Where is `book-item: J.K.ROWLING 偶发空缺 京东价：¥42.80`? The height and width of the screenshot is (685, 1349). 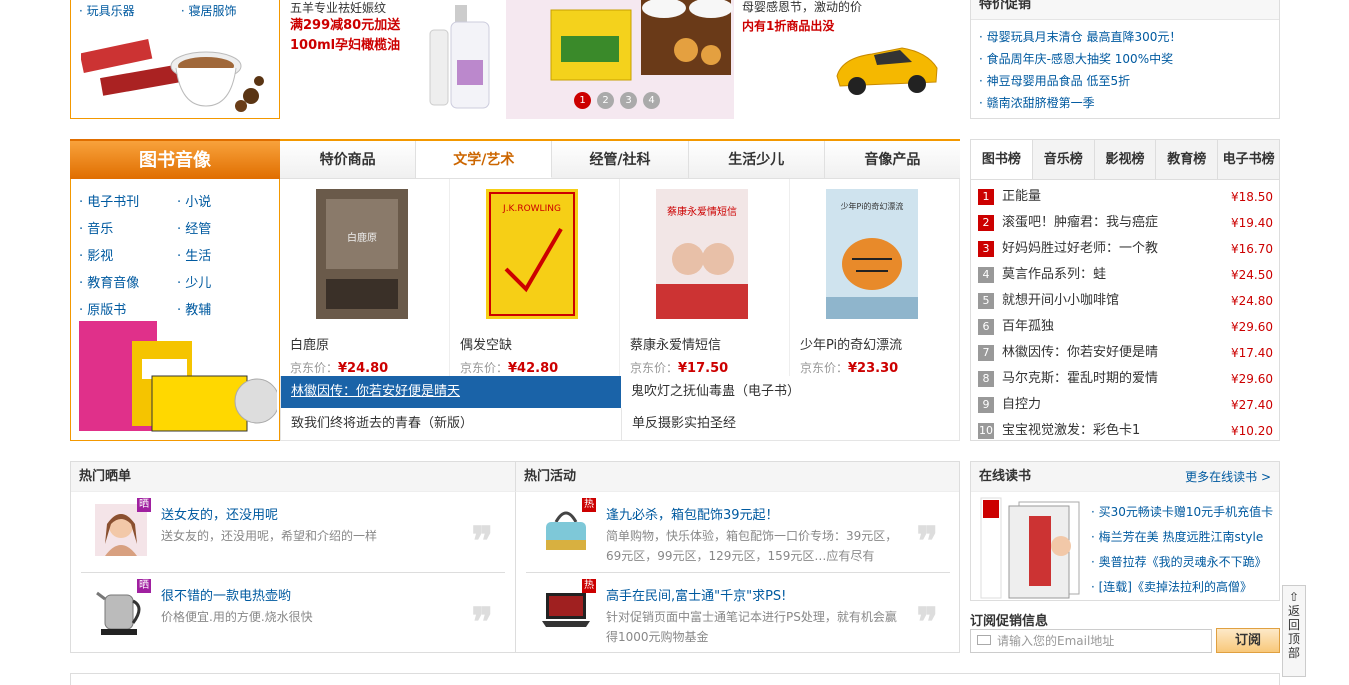 book-item: J.K.ROWLING 偶发空缺 京东价：¥42.80 is located at coordinates (535, 277).